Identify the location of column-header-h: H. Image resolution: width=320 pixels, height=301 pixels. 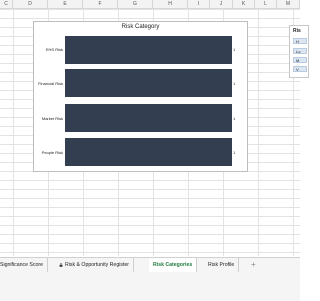
(170, 4).